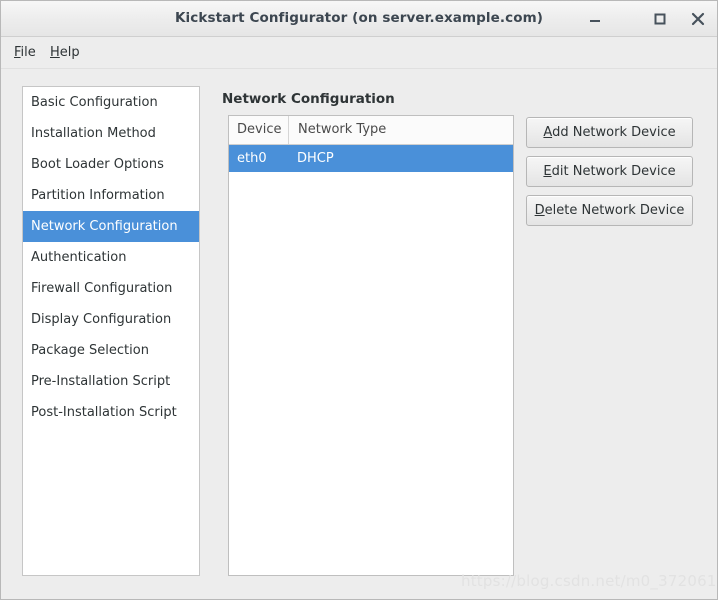 The height and width of the screenshot is (600, 718). What do you see at coordinates (308, 99) in the screenshot?
I see `page-title: Network Configuration` at bounding box center [308, 99].